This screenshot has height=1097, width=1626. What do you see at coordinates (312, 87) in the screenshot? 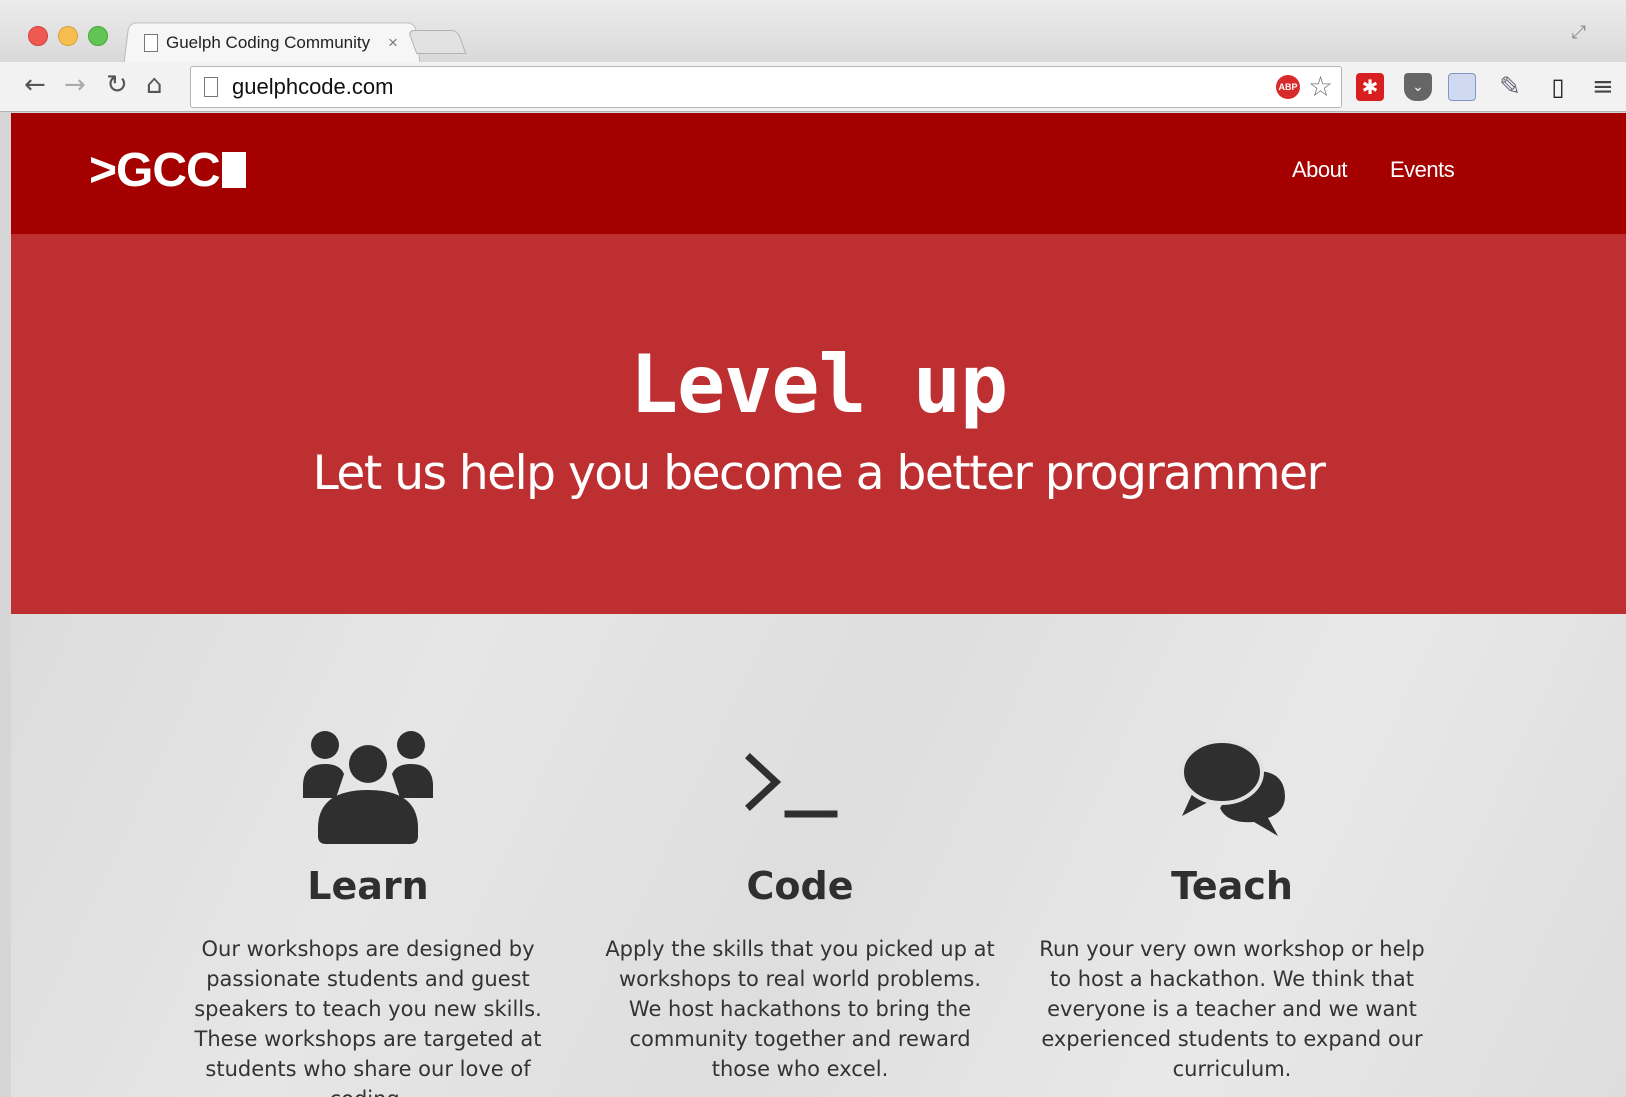
I see `url-text: guelphcode.com` at bounding box center [312, 87].